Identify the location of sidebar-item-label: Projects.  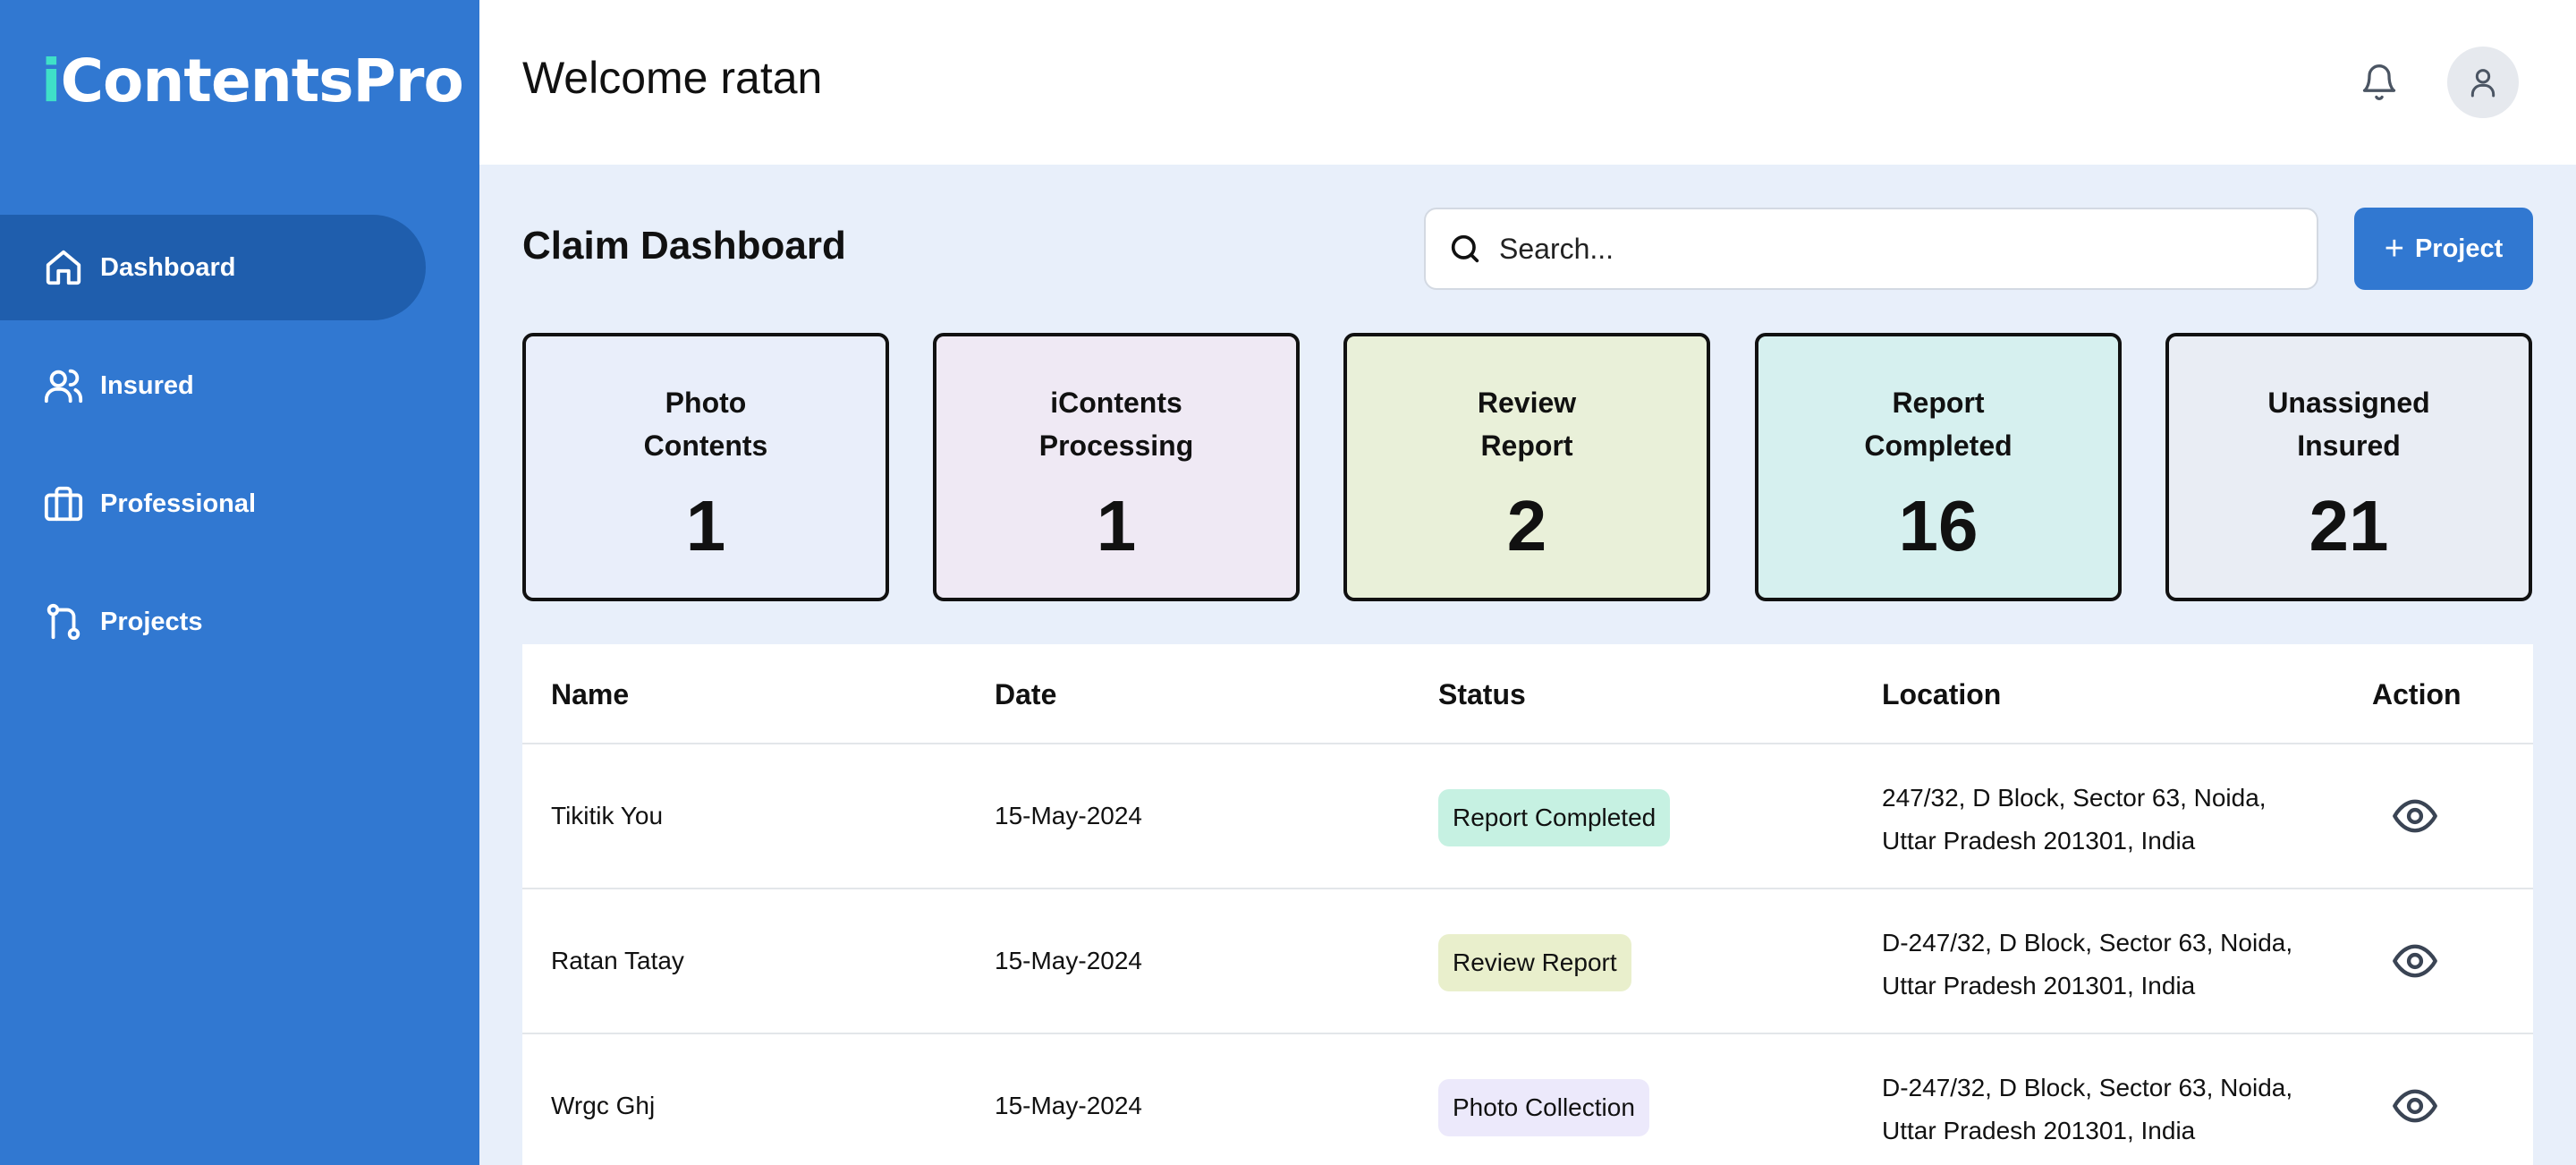
(151, 621).